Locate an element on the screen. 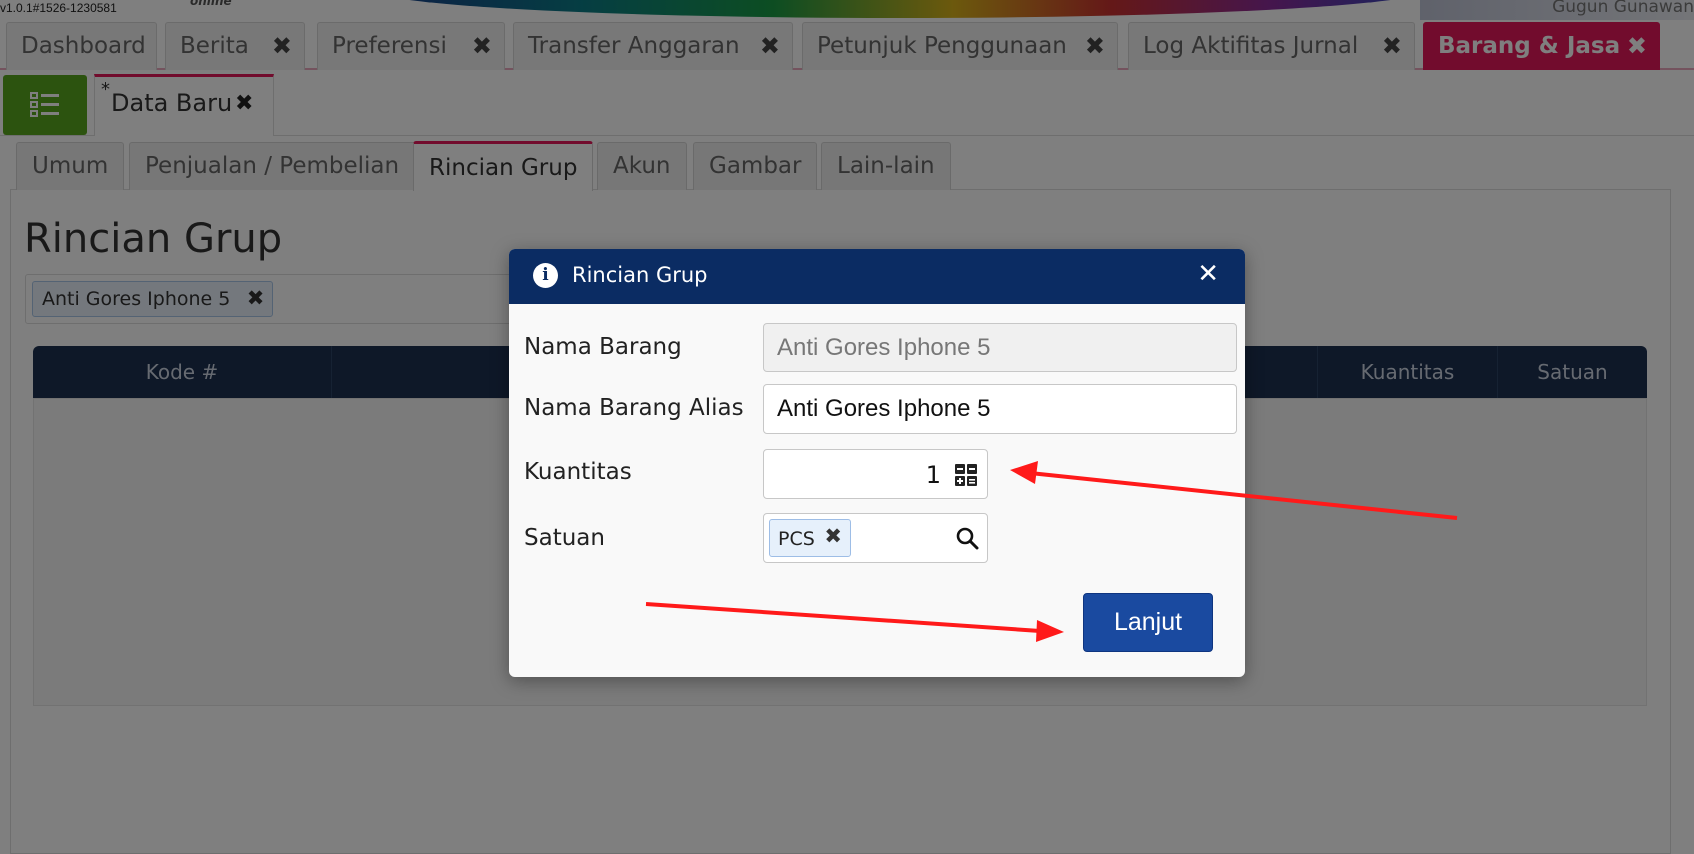 The image size is (1694, 854). annotation-arrows is located at coordinates (1051, 551).